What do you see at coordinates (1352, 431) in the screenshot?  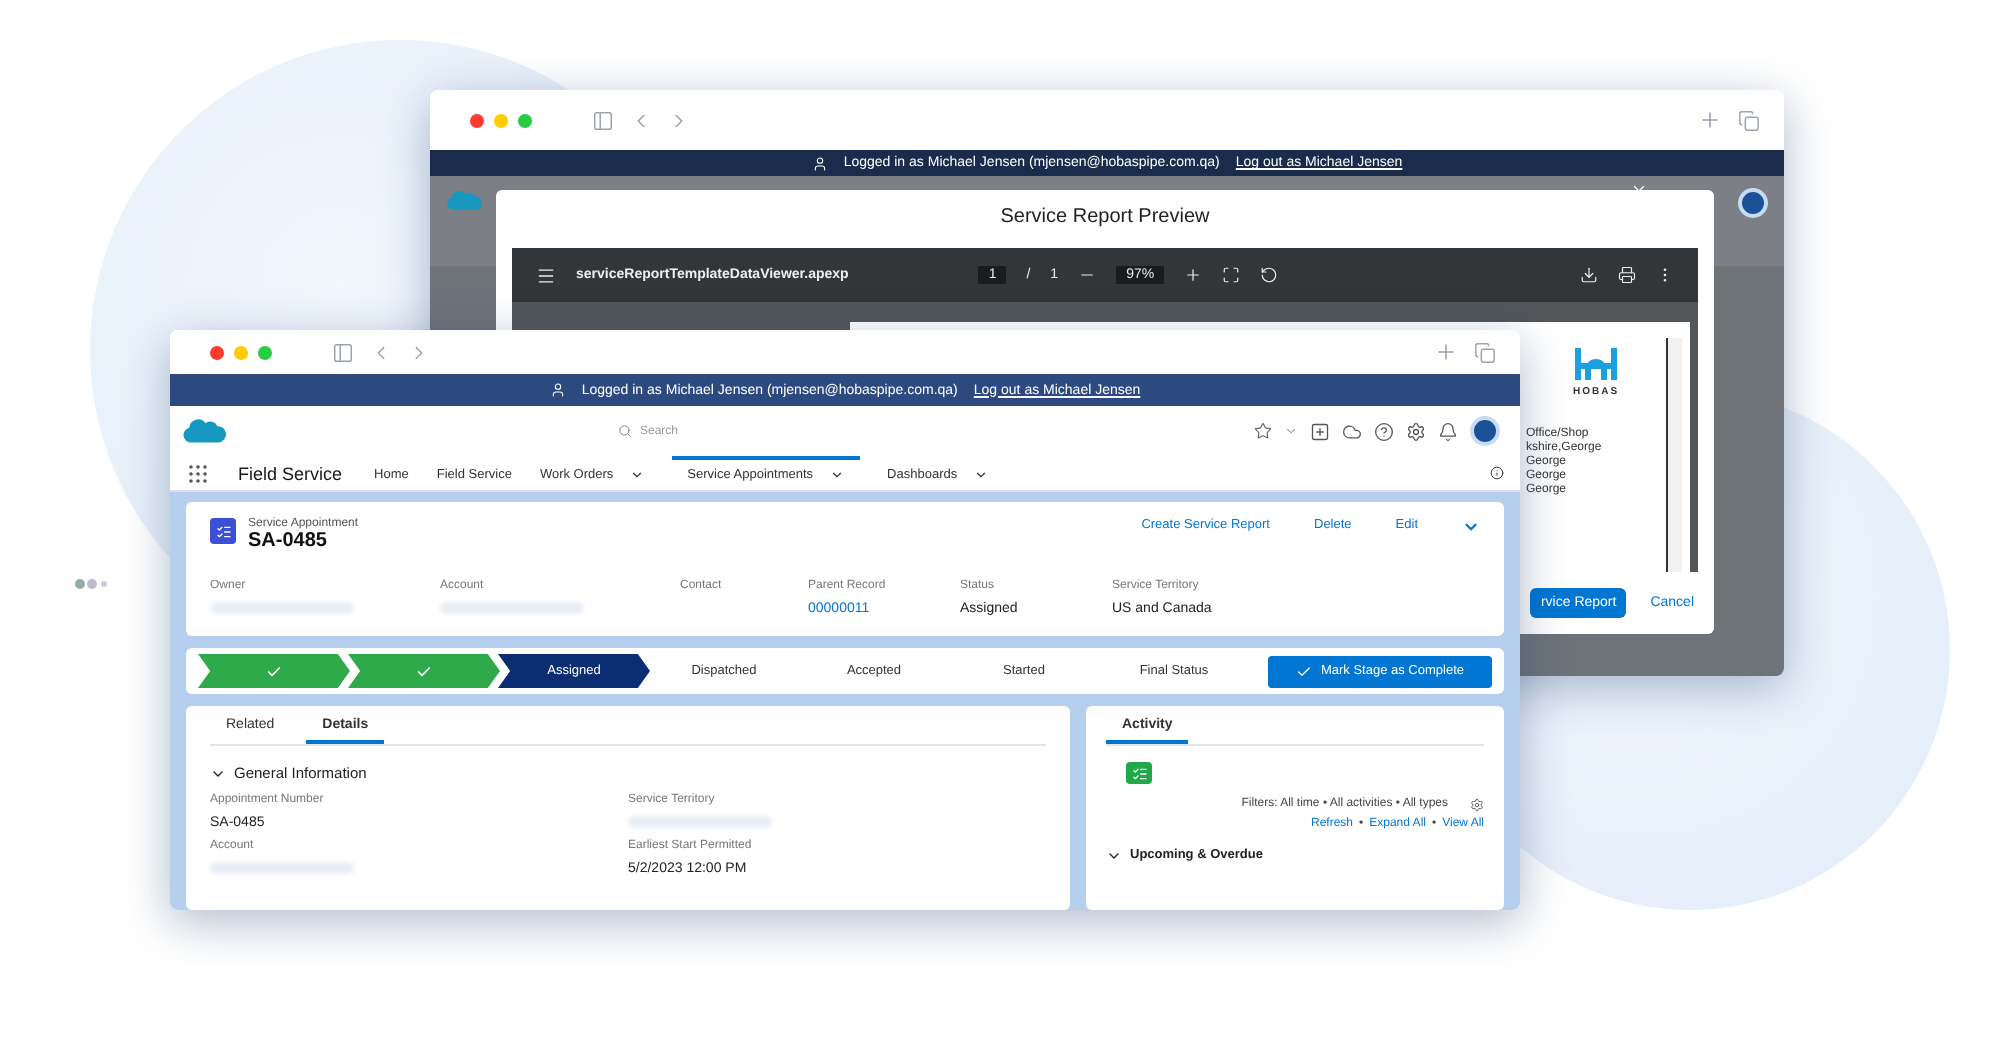 I see `cloud-icon` at bounding box center [1352, 431].